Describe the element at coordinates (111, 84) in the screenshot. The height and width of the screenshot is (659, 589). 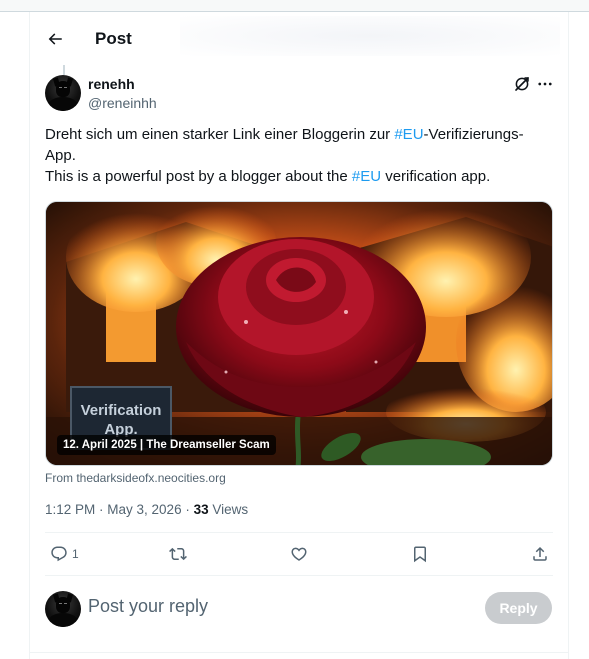
I see `author-name: renehh` at that location.